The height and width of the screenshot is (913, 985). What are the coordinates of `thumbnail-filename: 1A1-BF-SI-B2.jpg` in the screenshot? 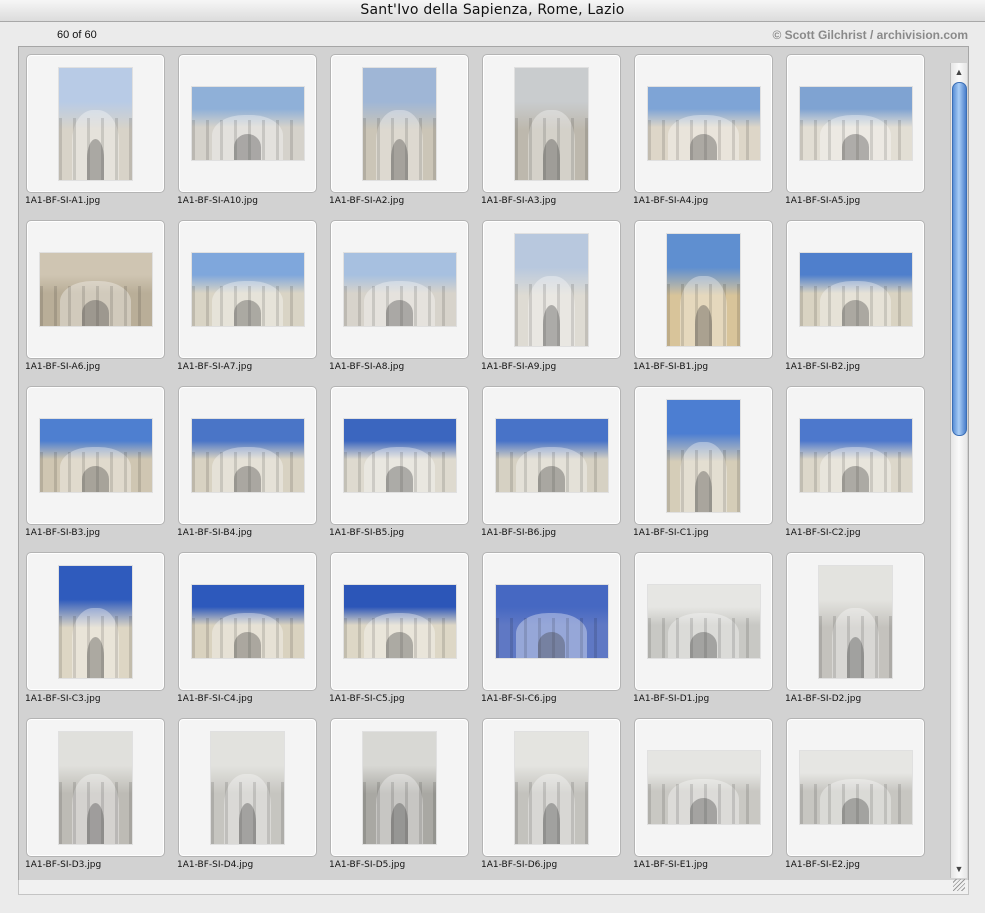 It's located at (823, 367).